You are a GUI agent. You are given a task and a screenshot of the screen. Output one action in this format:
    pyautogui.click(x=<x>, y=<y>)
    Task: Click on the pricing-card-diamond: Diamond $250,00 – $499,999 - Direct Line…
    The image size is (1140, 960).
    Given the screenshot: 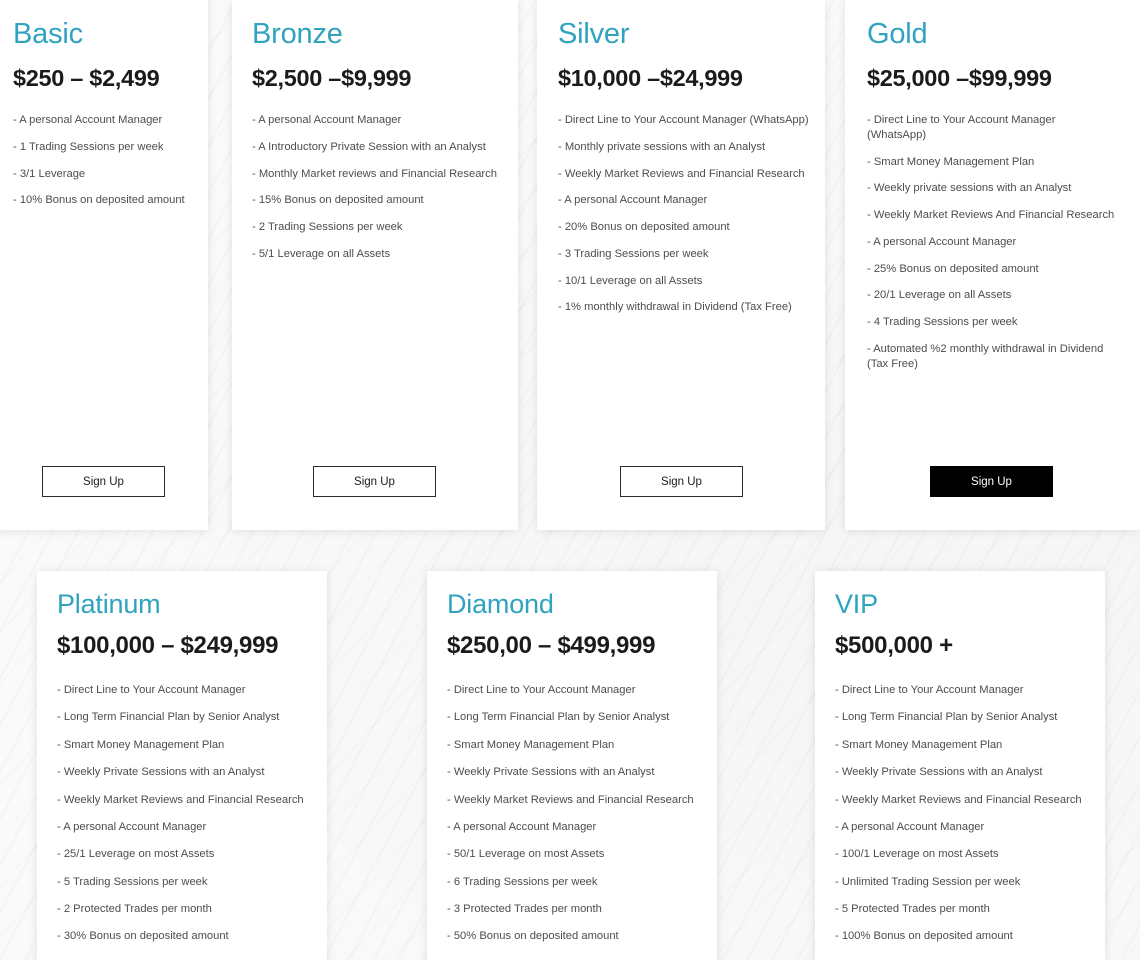 What is the action you would take?
    pyautogui.click(x=572, y=765)
    